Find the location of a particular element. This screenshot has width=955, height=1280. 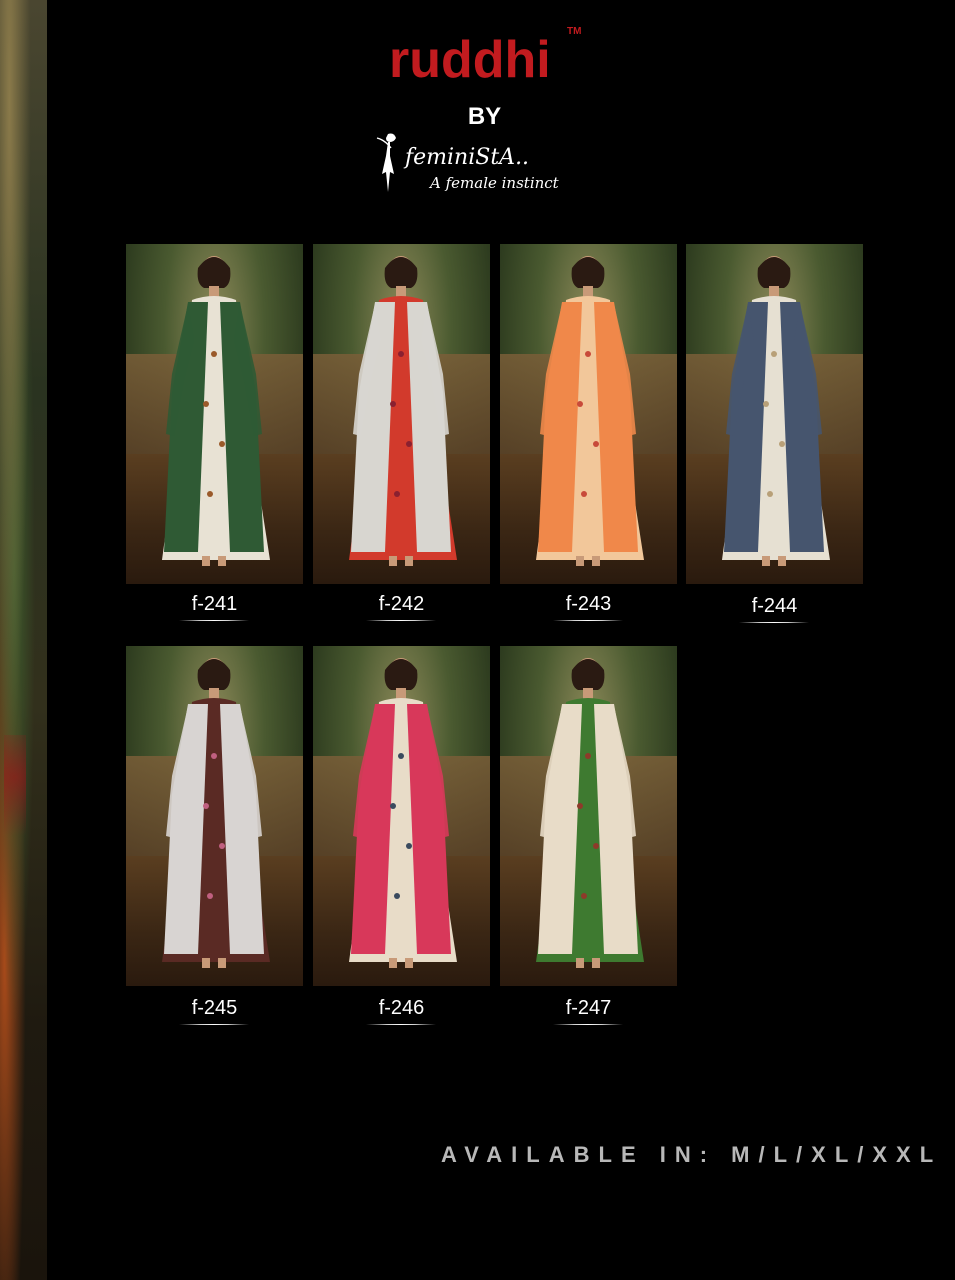

woman-figure-icon is located at coordinates (386, 162).